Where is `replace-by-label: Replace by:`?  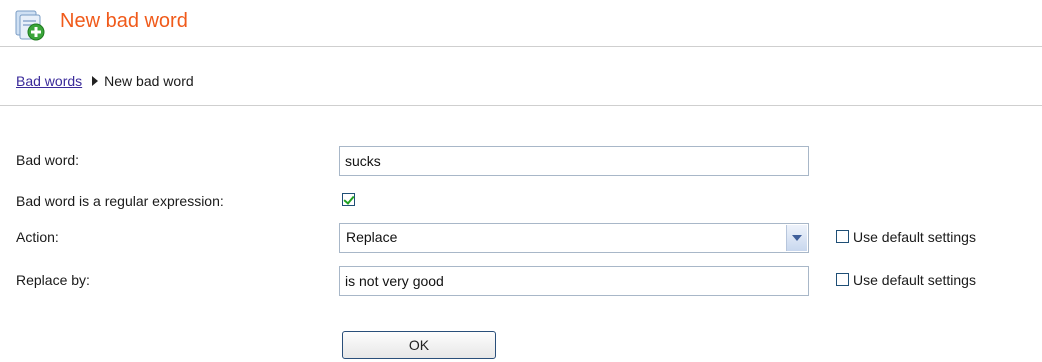
replace-by-label: Replace by: is located at coordinates (53, 280).